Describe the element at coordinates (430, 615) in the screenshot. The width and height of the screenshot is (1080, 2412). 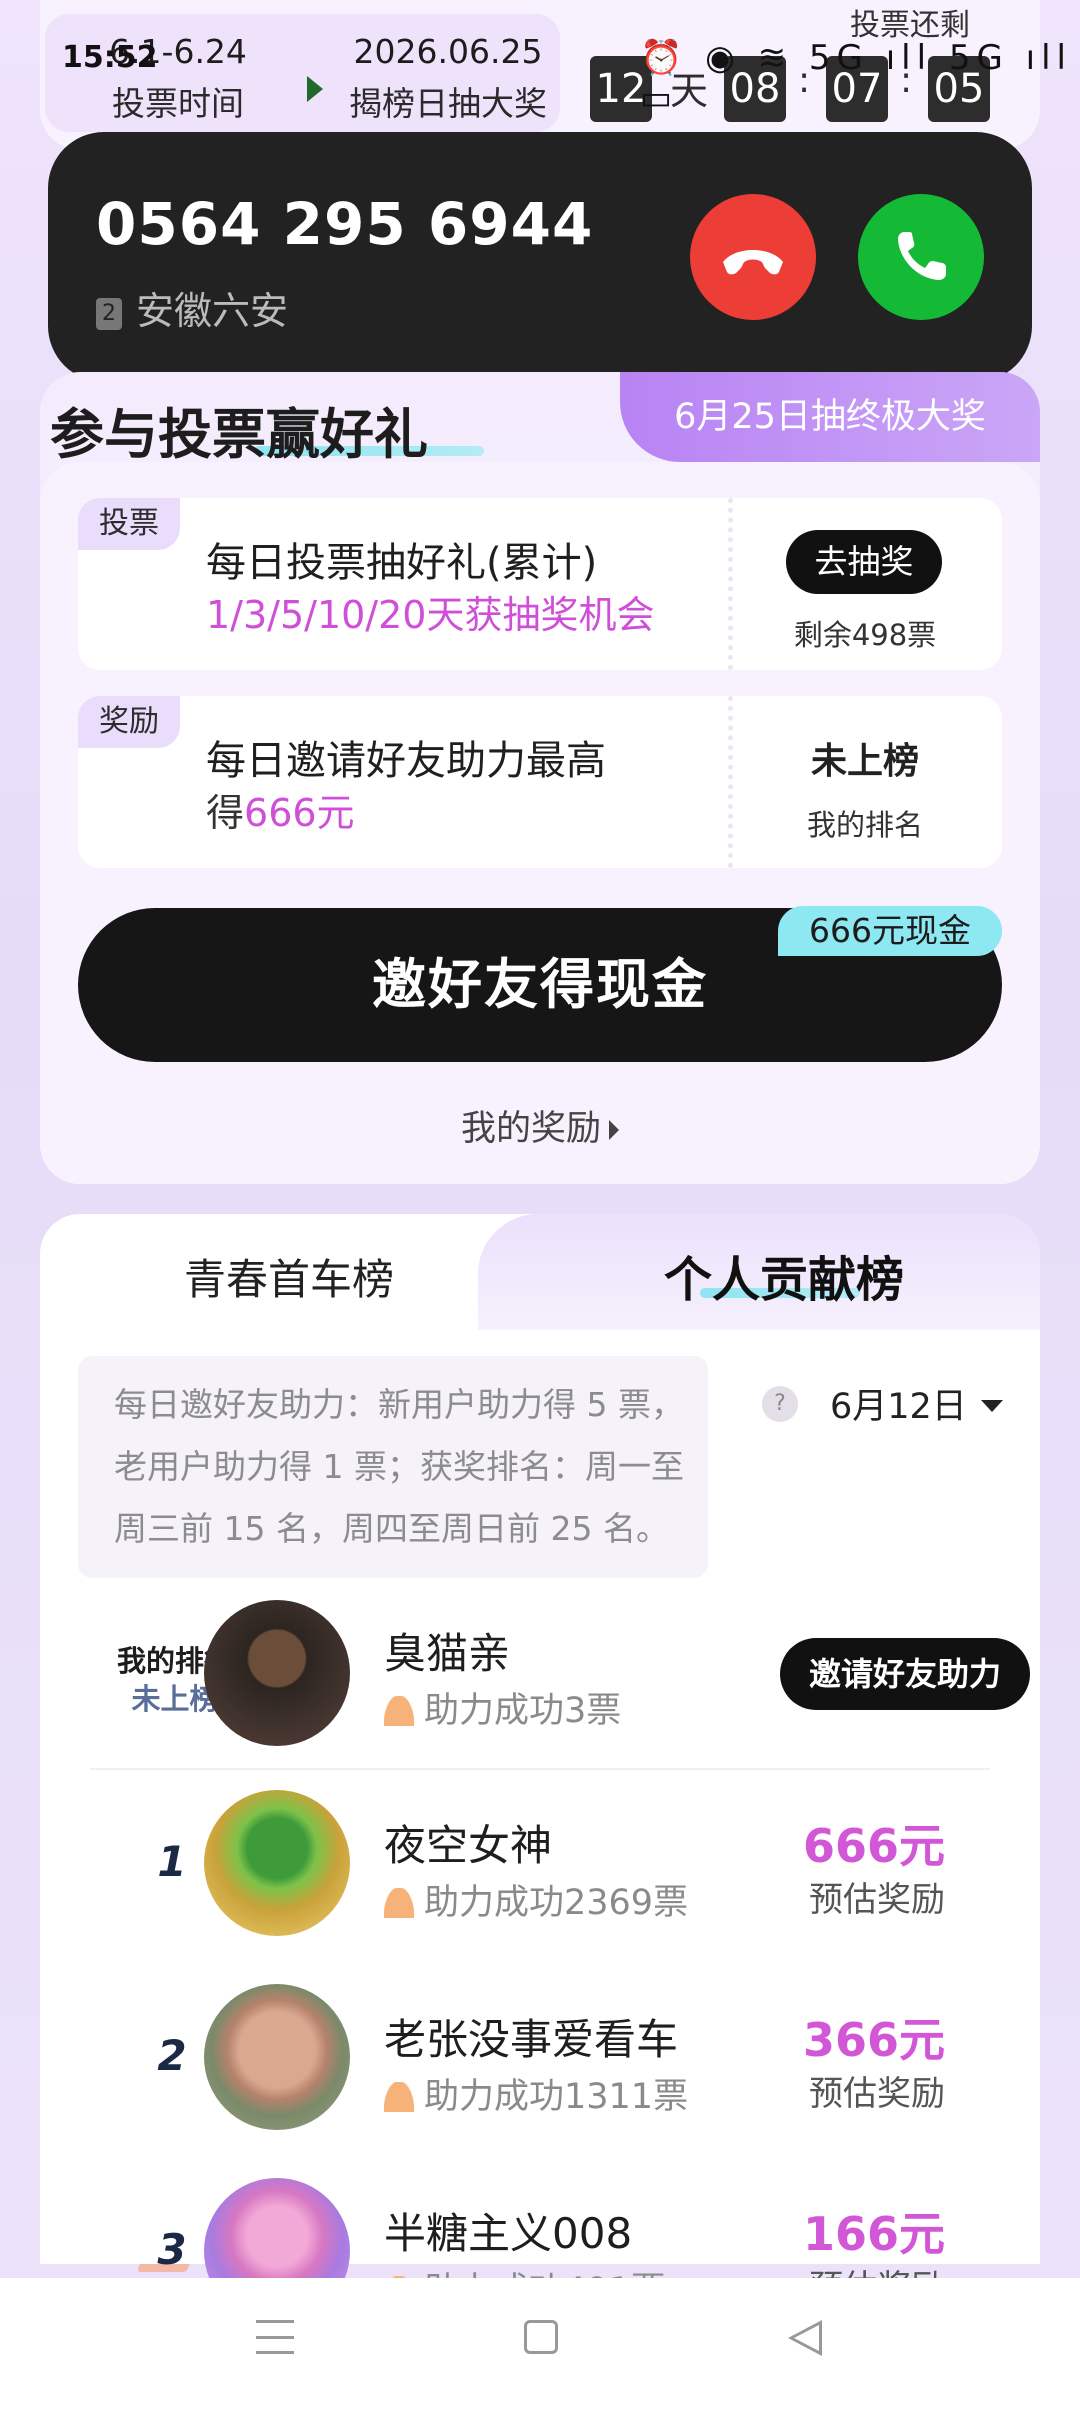
I see `task-subtitle: 1/3/5/10/20天获抽奖机会` at that location.